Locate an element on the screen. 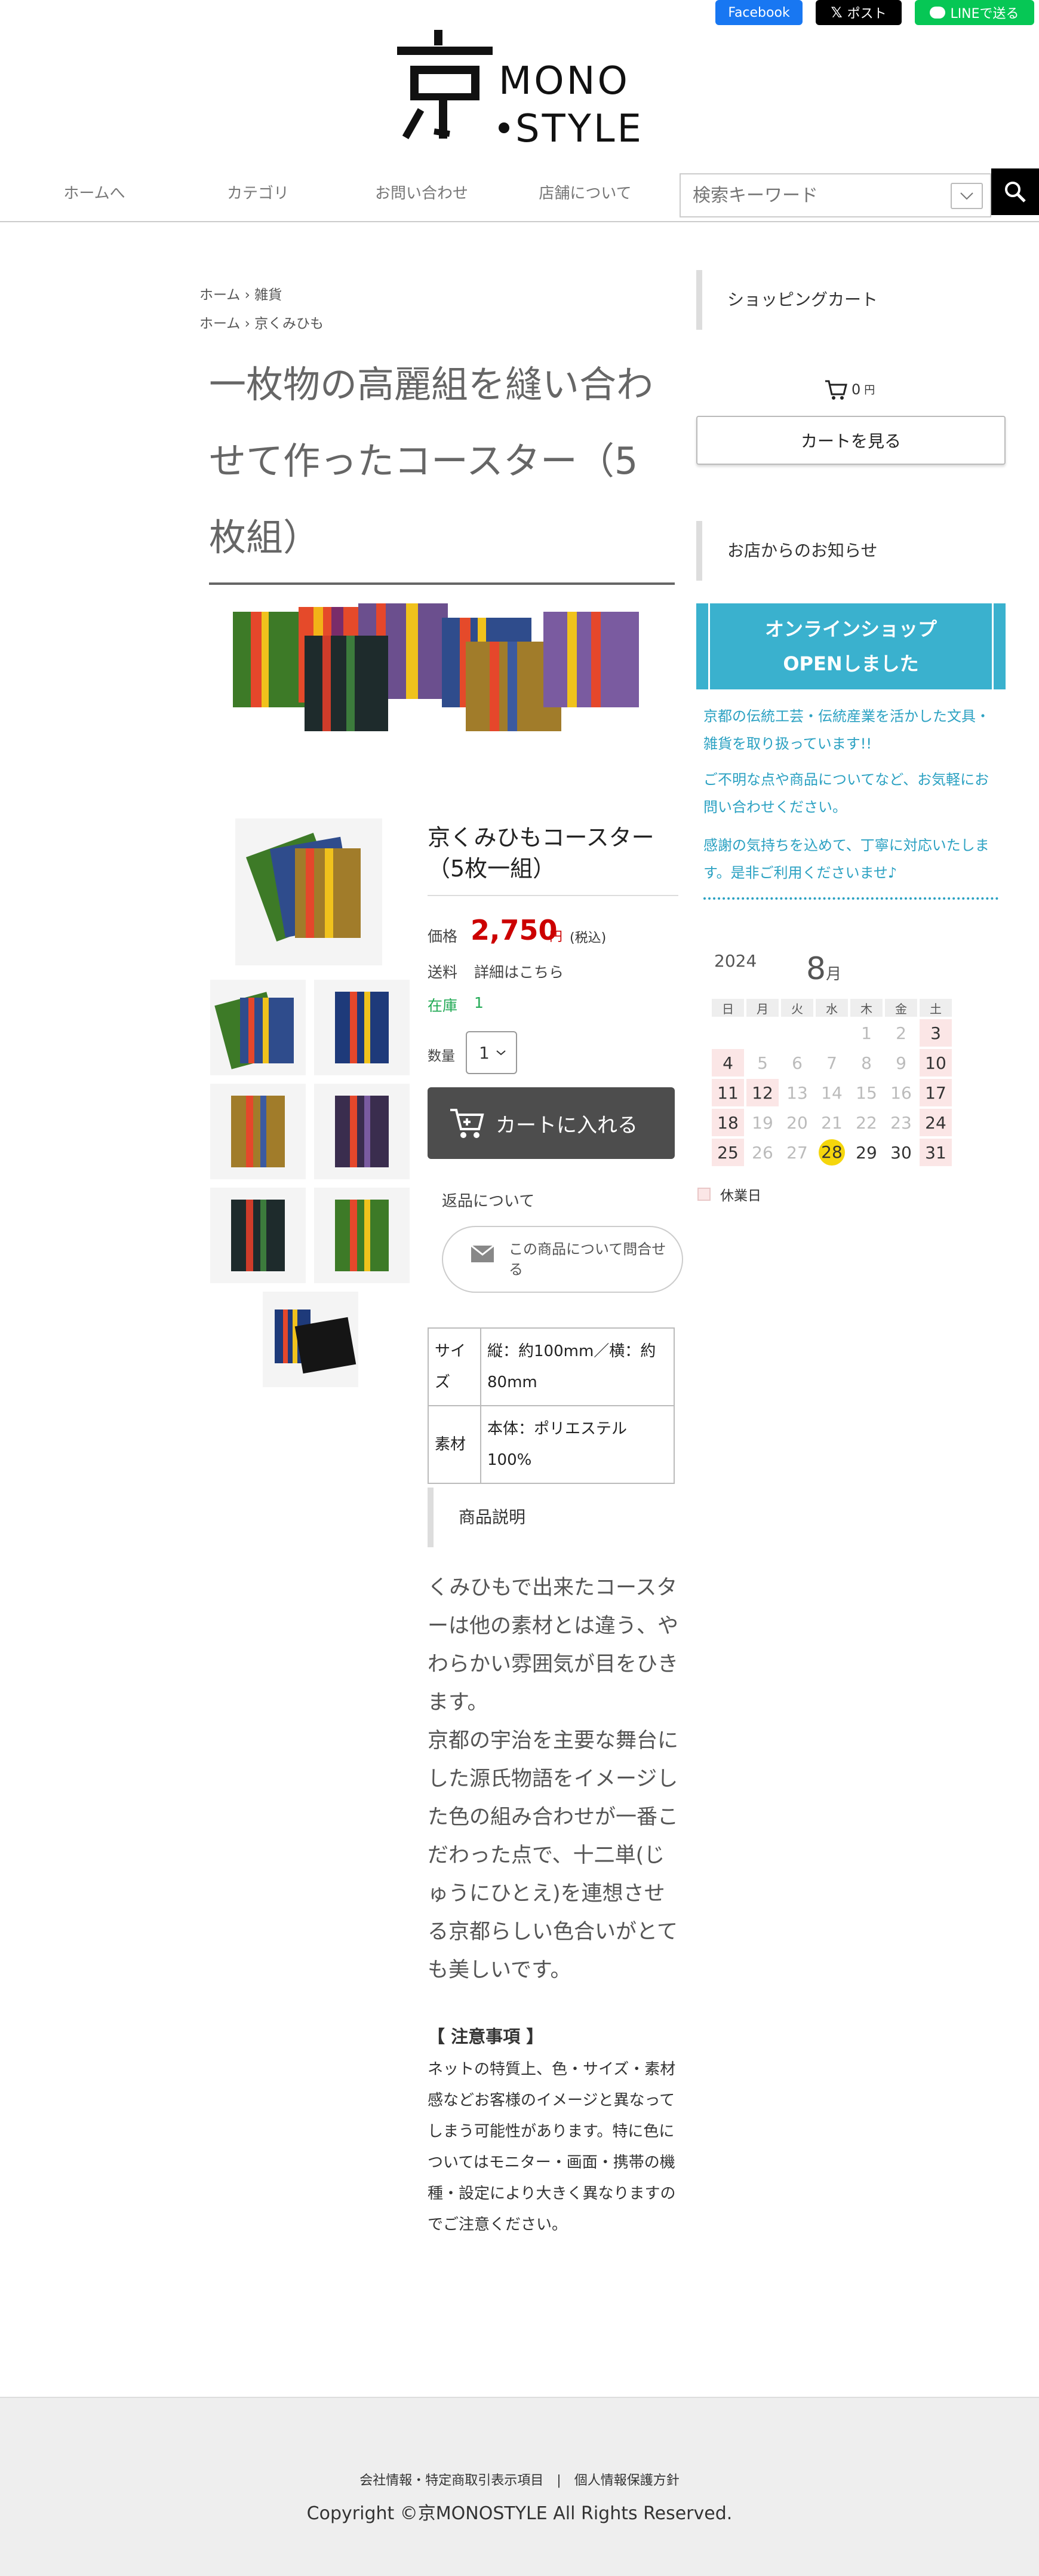 This screenshot has width=1039, height=2576. page-title: 一枚物の高麗組を縫い合わせて作ったコースター（5枚組） is located at coordinates (431, 461).